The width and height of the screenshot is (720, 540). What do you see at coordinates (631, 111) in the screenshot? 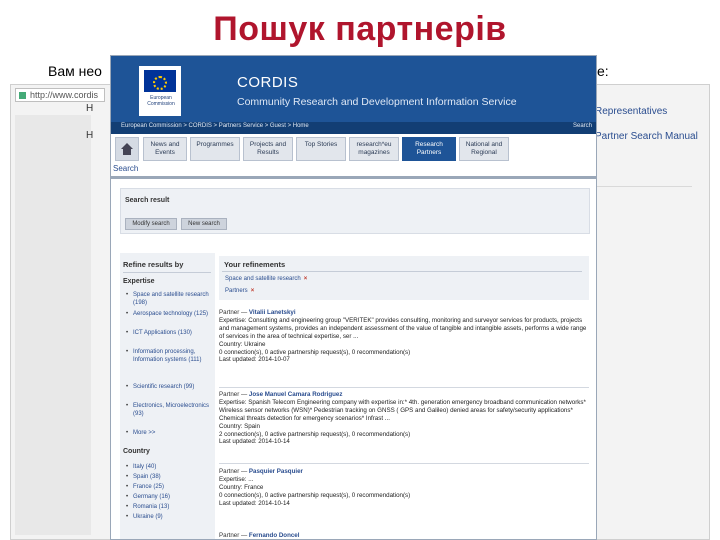
I see `representatives-link: Representatives` at bounding box center [631, 111].